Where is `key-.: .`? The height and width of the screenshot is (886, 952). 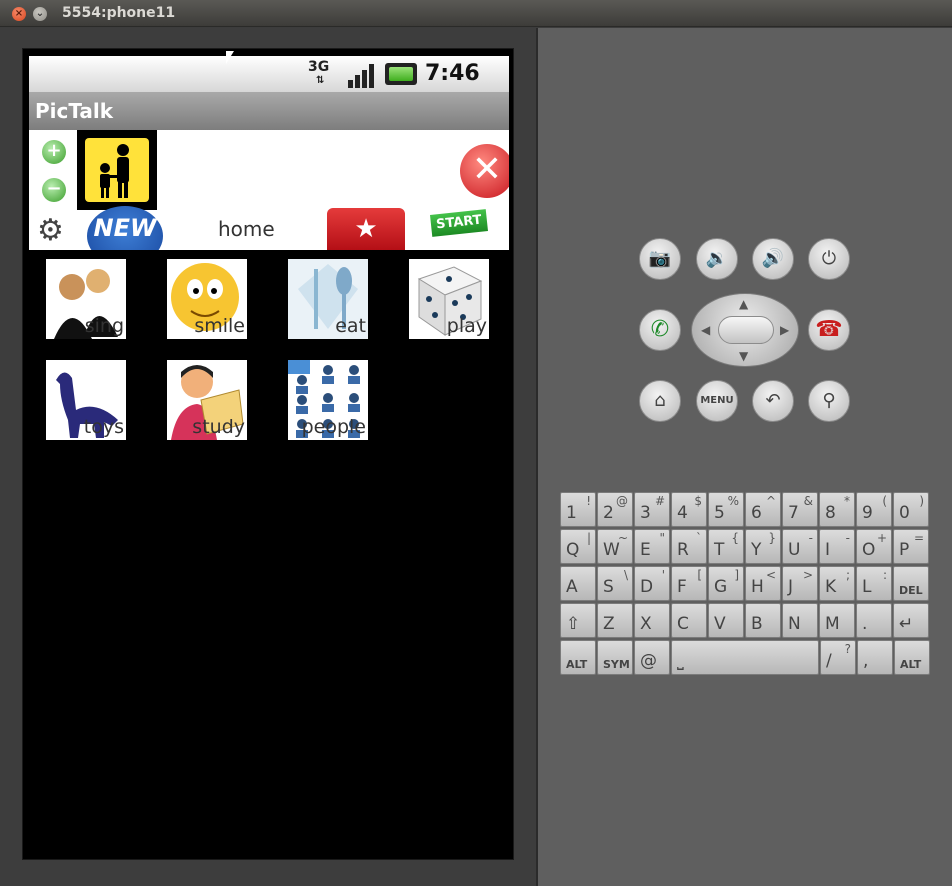 key-.: . is located at coordinates (874, 620).